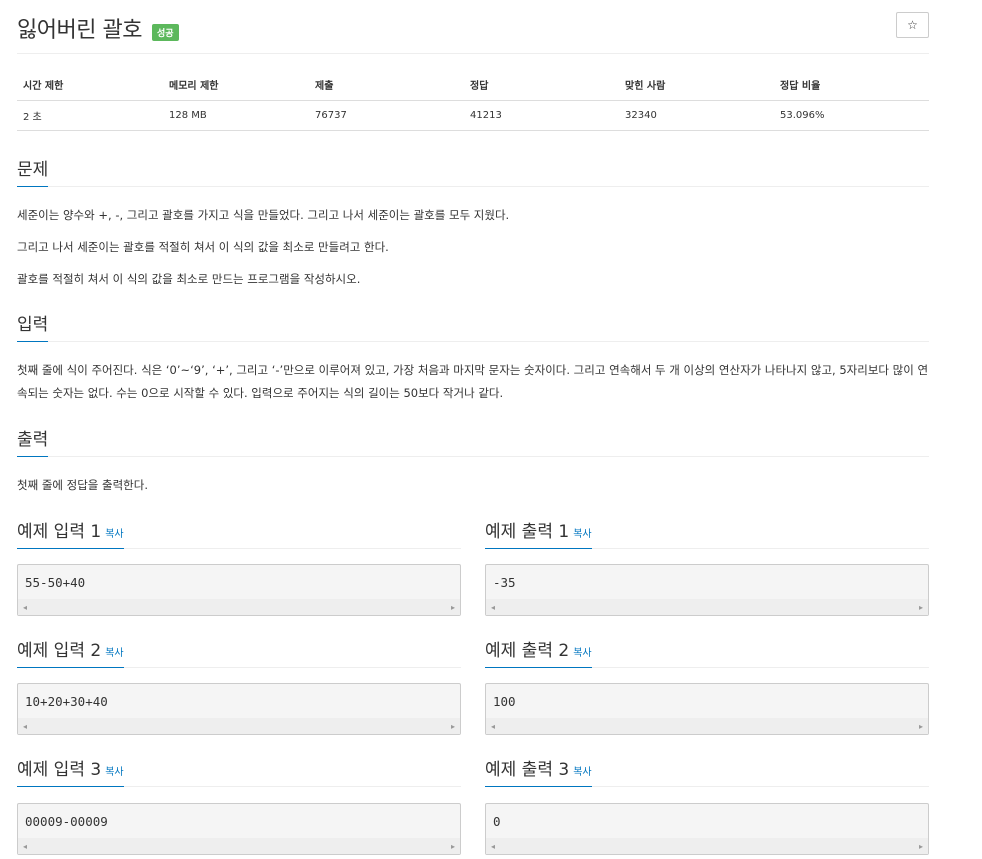 The image size is (982, 859). What do you see at coordinates (386, 115) in the screenshot?
I see `submissions-value: 76737` at bounding box center [386, 115].